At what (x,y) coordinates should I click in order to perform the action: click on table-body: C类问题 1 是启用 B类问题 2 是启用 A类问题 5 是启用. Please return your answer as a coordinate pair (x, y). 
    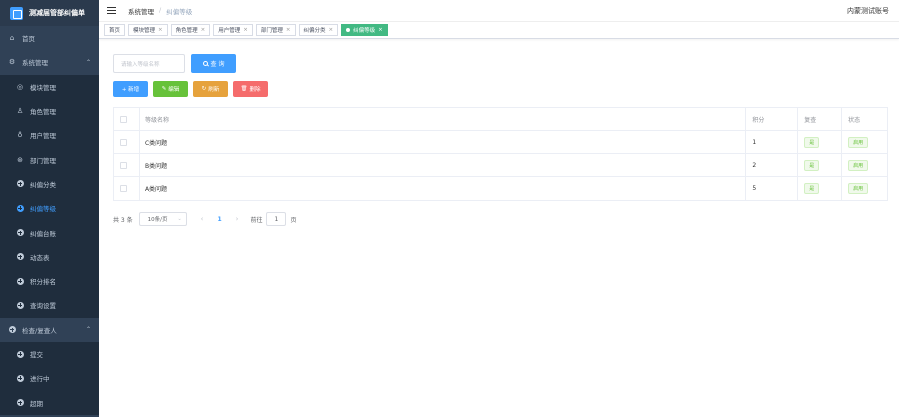
    Looking at the image, I should click on (500, 165).